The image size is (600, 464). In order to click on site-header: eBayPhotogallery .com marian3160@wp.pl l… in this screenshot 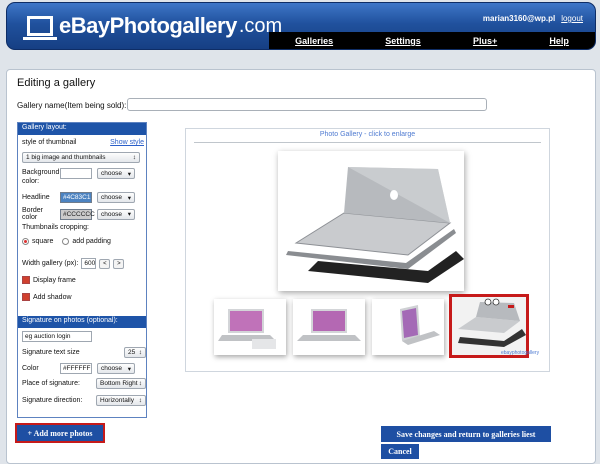, I will do `click(301, 26)`.